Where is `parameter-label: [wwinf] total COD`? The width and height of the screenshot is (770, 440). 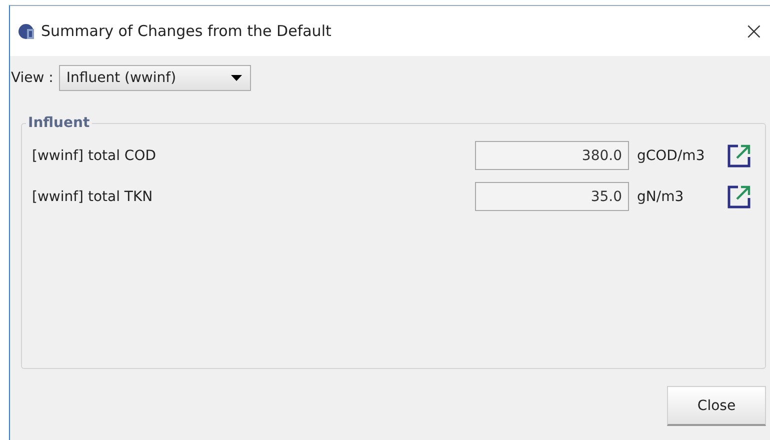 parameter-label: [wwinf] total COD is located at coordinates (94, 156).